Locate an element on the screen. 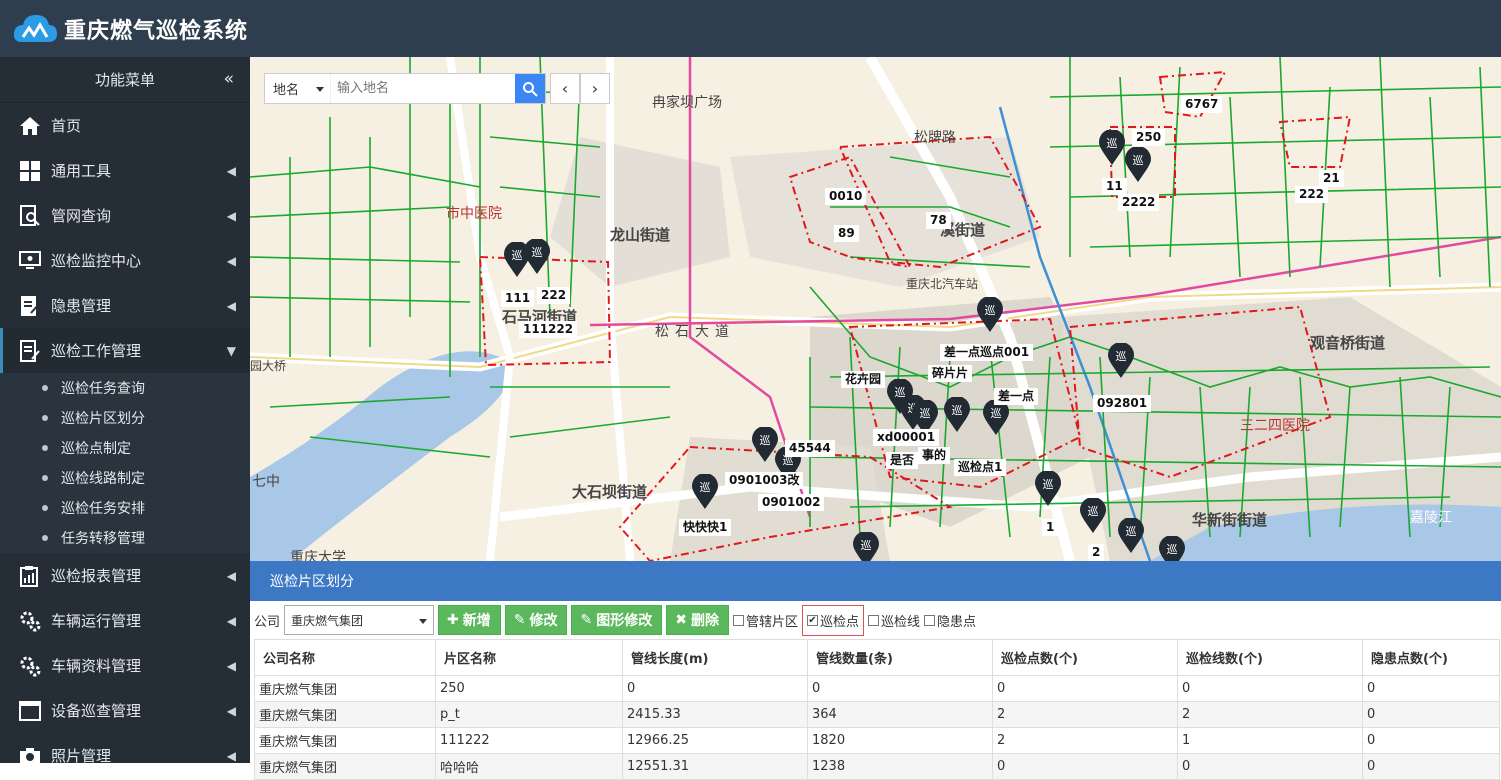 The width and height of the screenshot is (1501, 780). checkbox-points: ✔ 巡检点 is located at coordinates (832, 620).